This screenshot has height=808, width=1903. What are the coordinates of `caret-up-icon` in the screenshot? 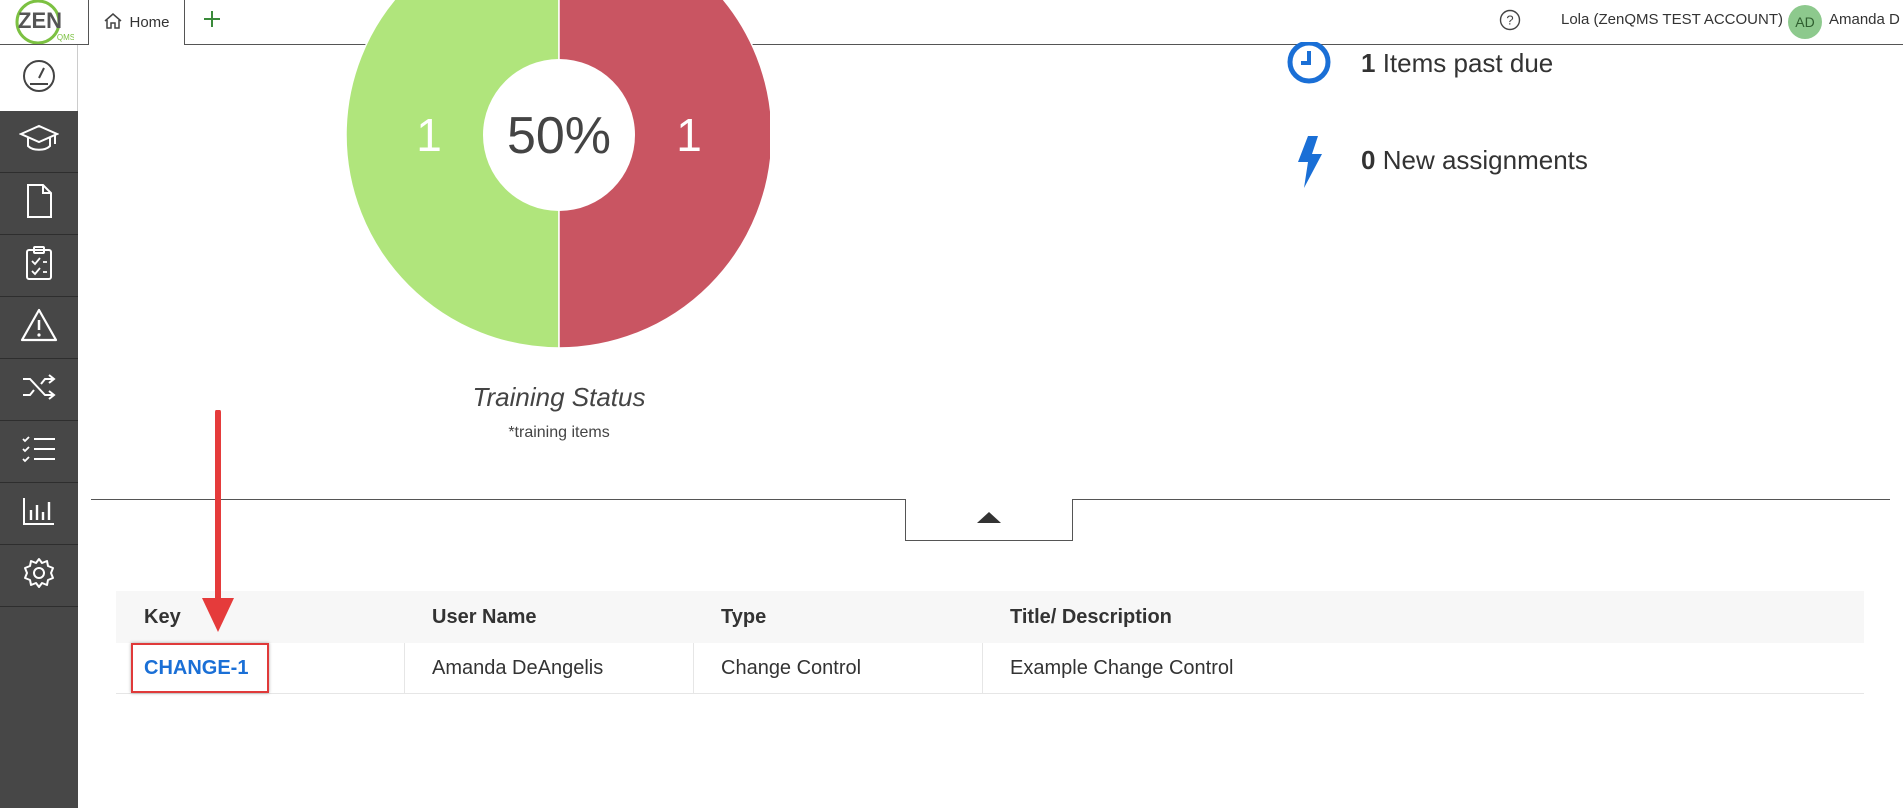 It's located at (989, 519).